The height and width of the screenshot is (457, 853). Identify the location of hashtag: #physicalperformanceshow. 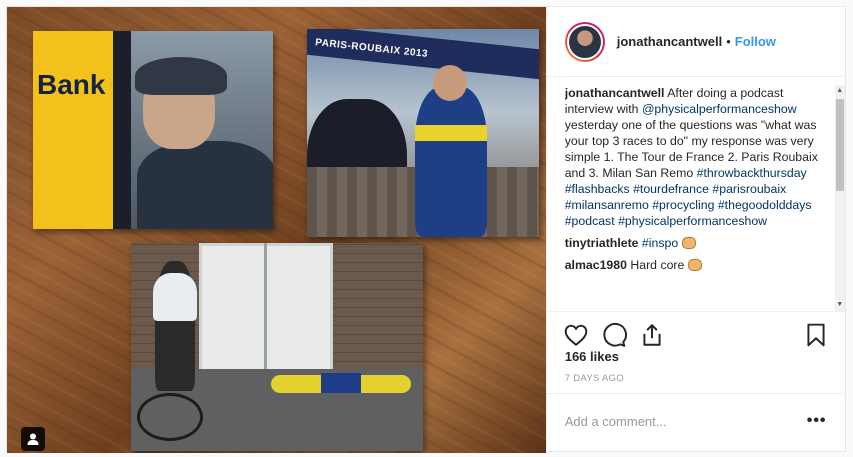
(692, 221).